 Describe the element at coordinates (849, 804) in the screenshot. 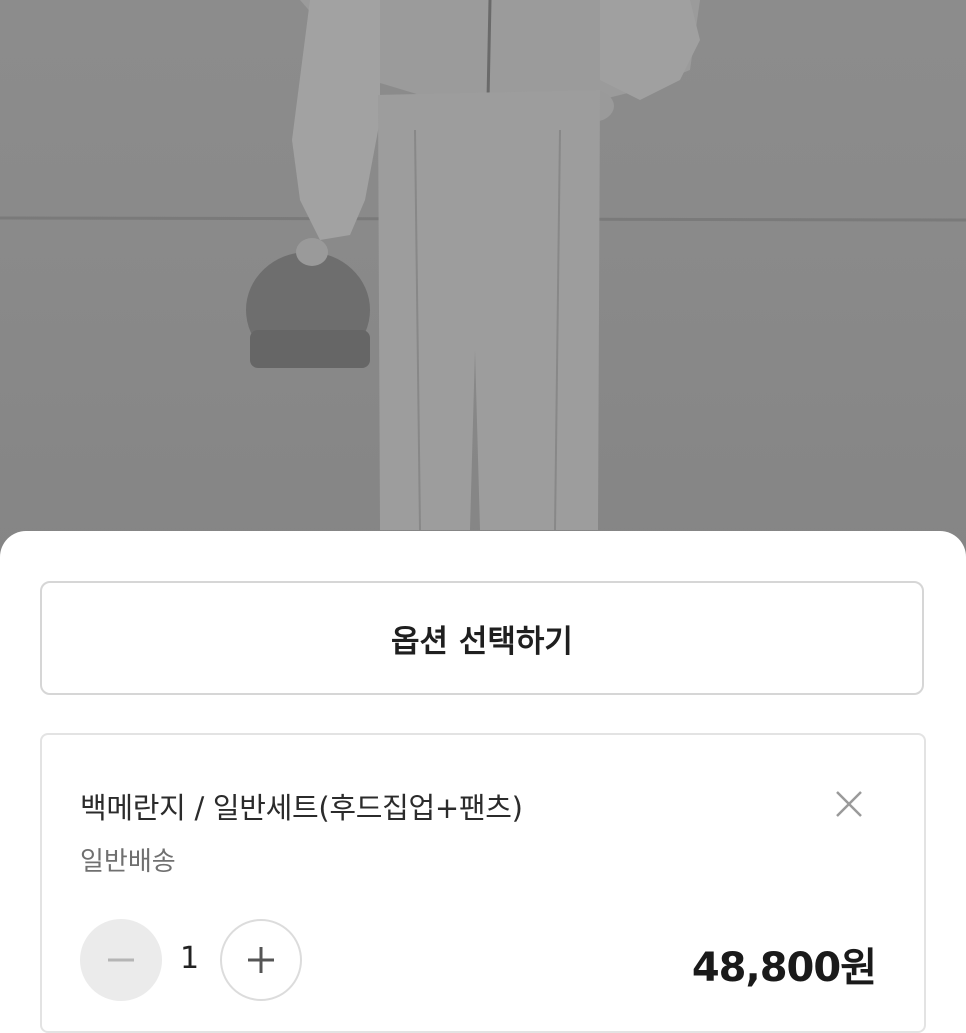

I see `close-icon` at that location.